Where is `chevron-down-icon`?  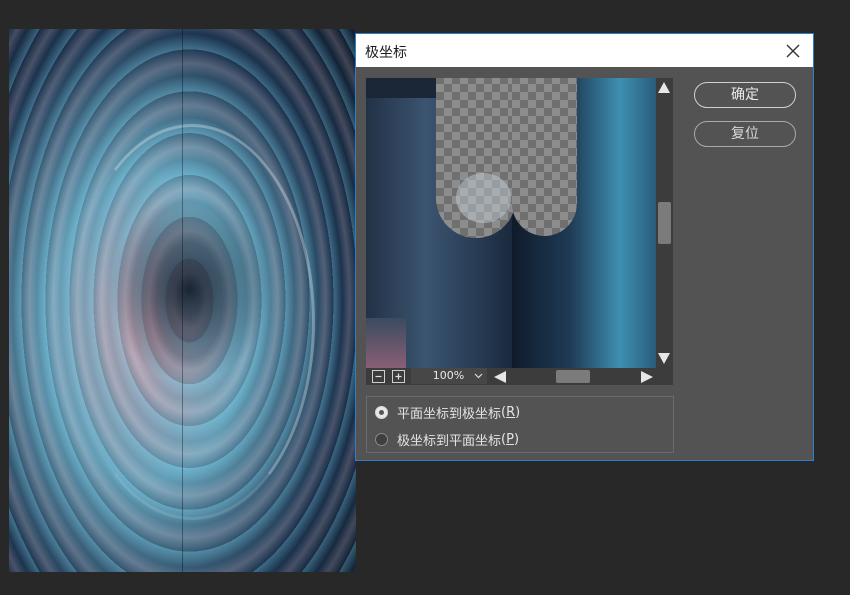
chevron-down-icon is located at coordinates (478, 376).